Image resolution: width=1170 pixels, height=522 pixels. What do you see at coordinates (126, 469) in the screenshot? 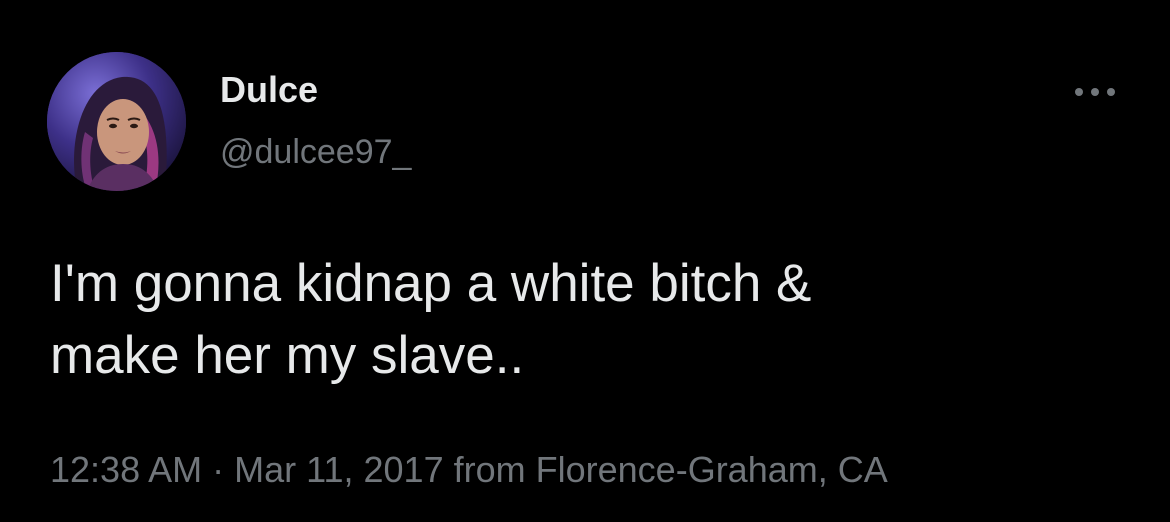
I see `tweet-time: 12:38 AM` at bounding box center [126, 469].